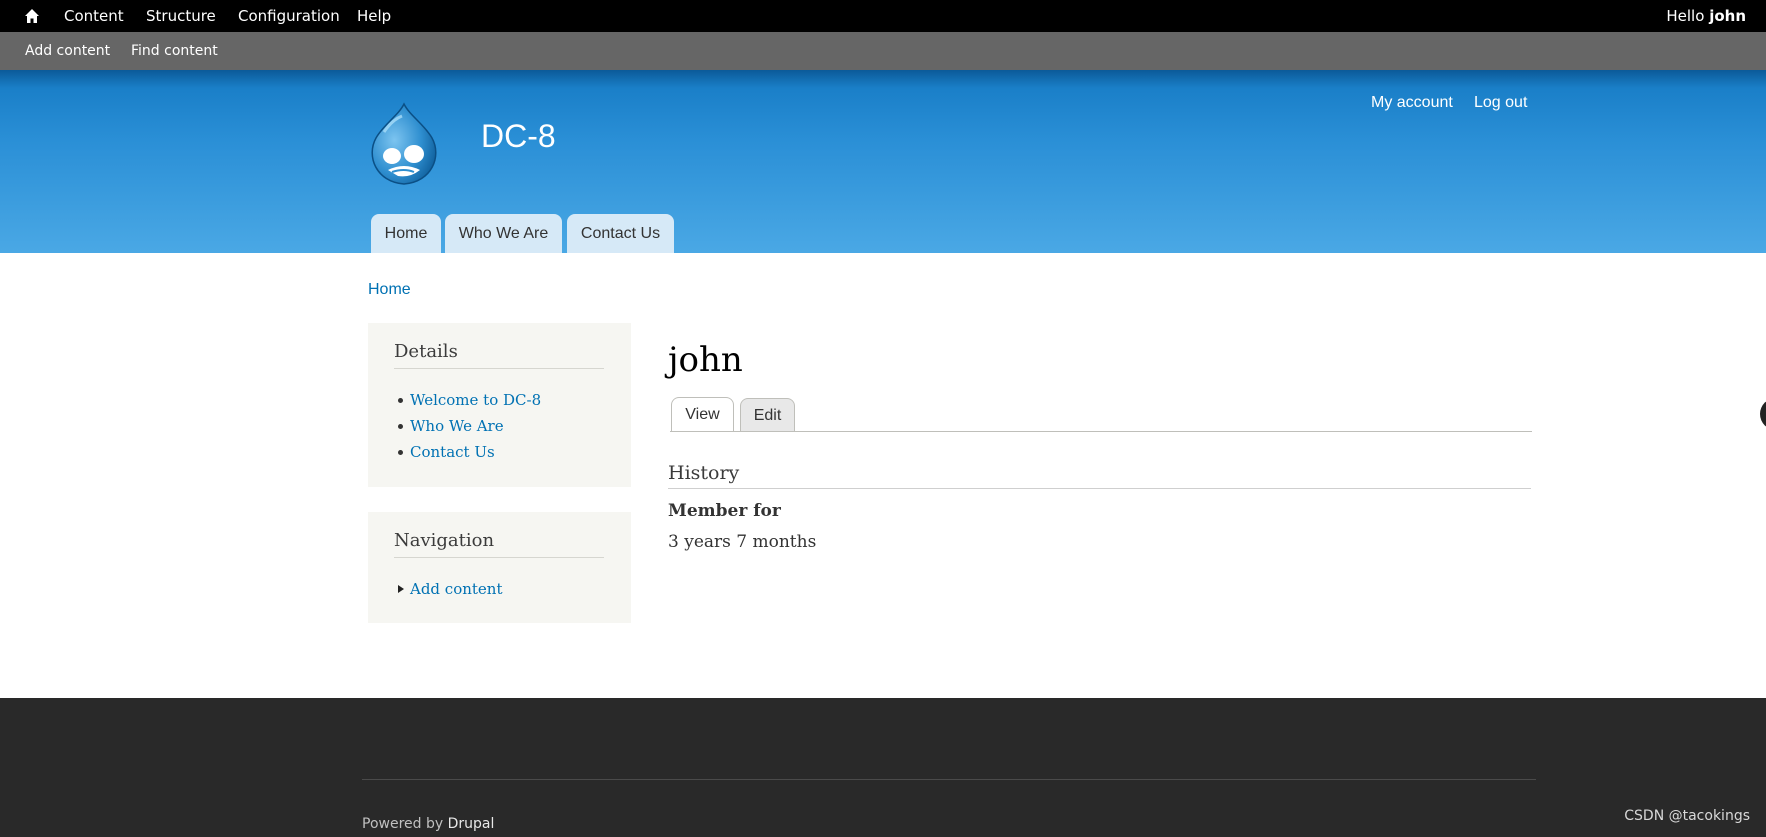 This screenshot has width=1766, height=837. I want to click on watermark: CSDN @tacokings, so click(1687, 816).